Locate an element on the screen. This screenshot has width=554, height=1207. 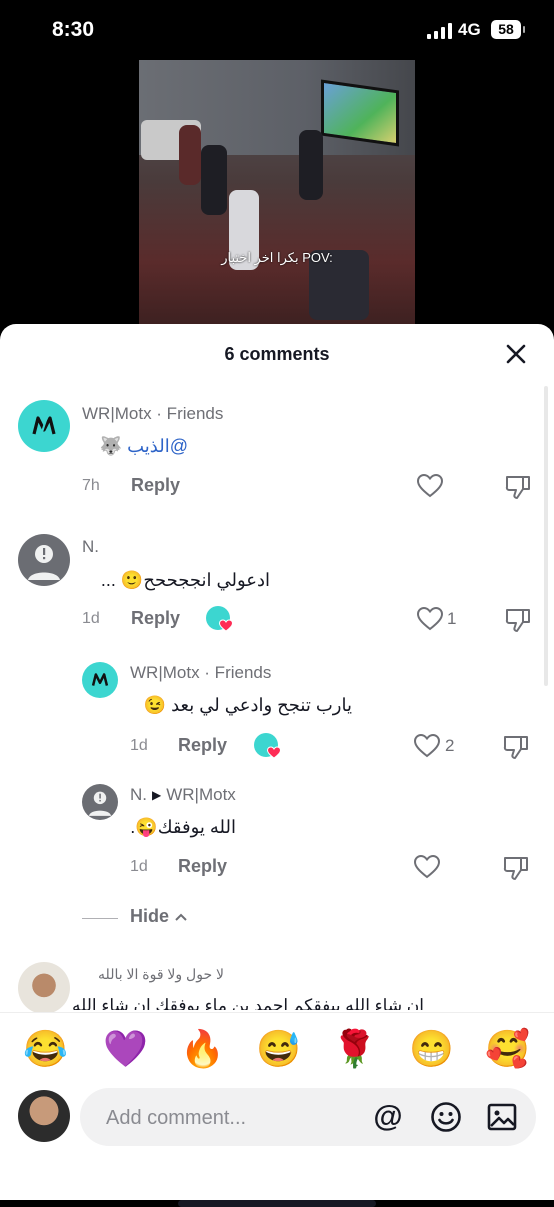
comment-username: N. ▶ WR|Motx is located at coordinates (183, 795).